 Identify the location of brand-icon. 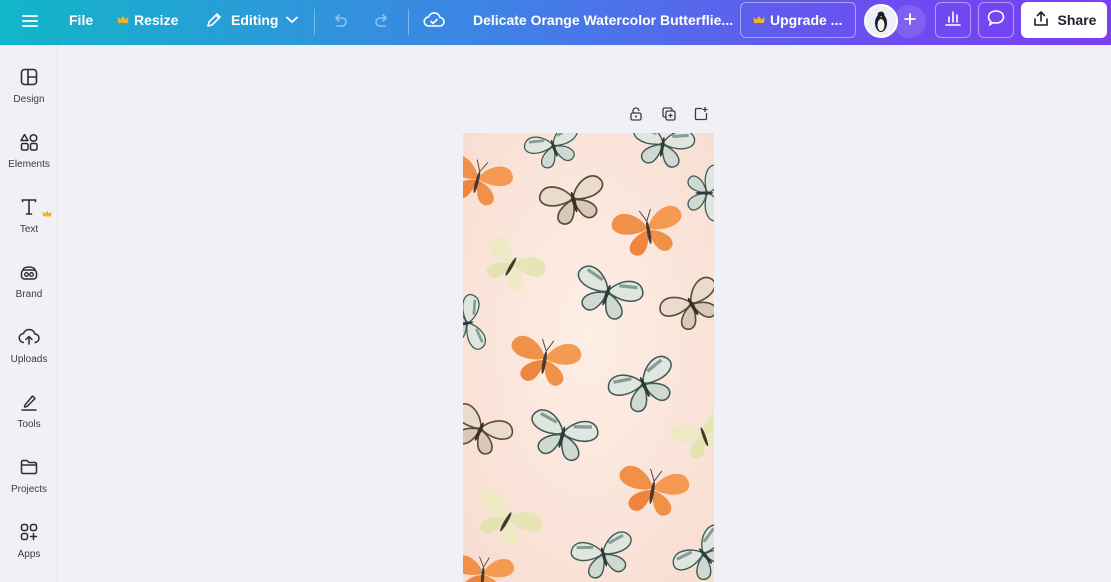
(29, 272).